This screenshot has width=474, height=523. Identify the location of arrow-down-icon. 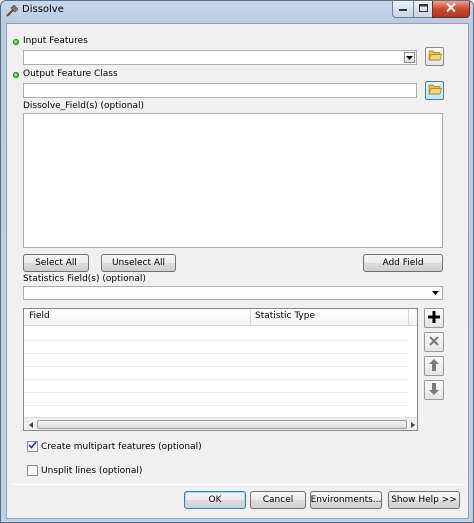
(434, 390).